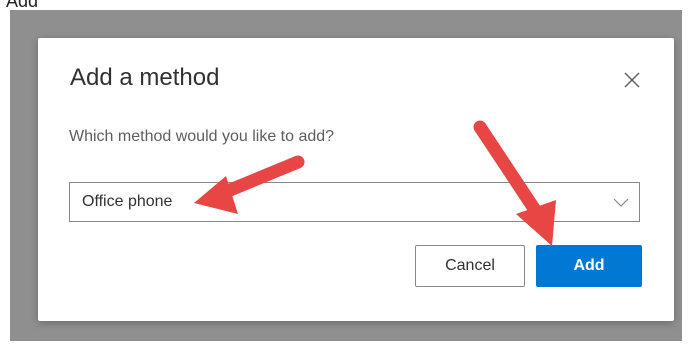  I want to click on cancel-button: Cancel, so click(470, 266).